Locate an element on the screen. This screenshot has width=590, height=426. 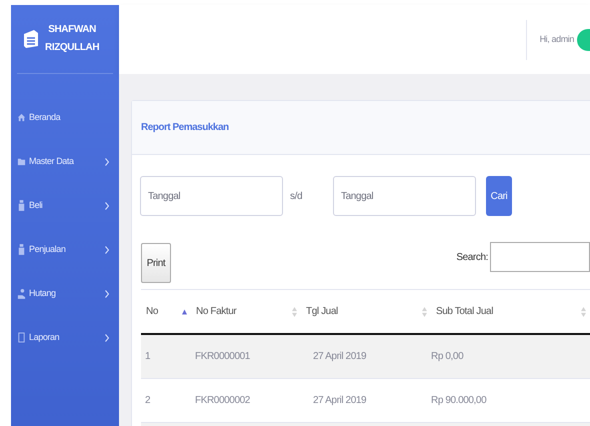
range-separator: s/d is located at coordinates (296, 197).